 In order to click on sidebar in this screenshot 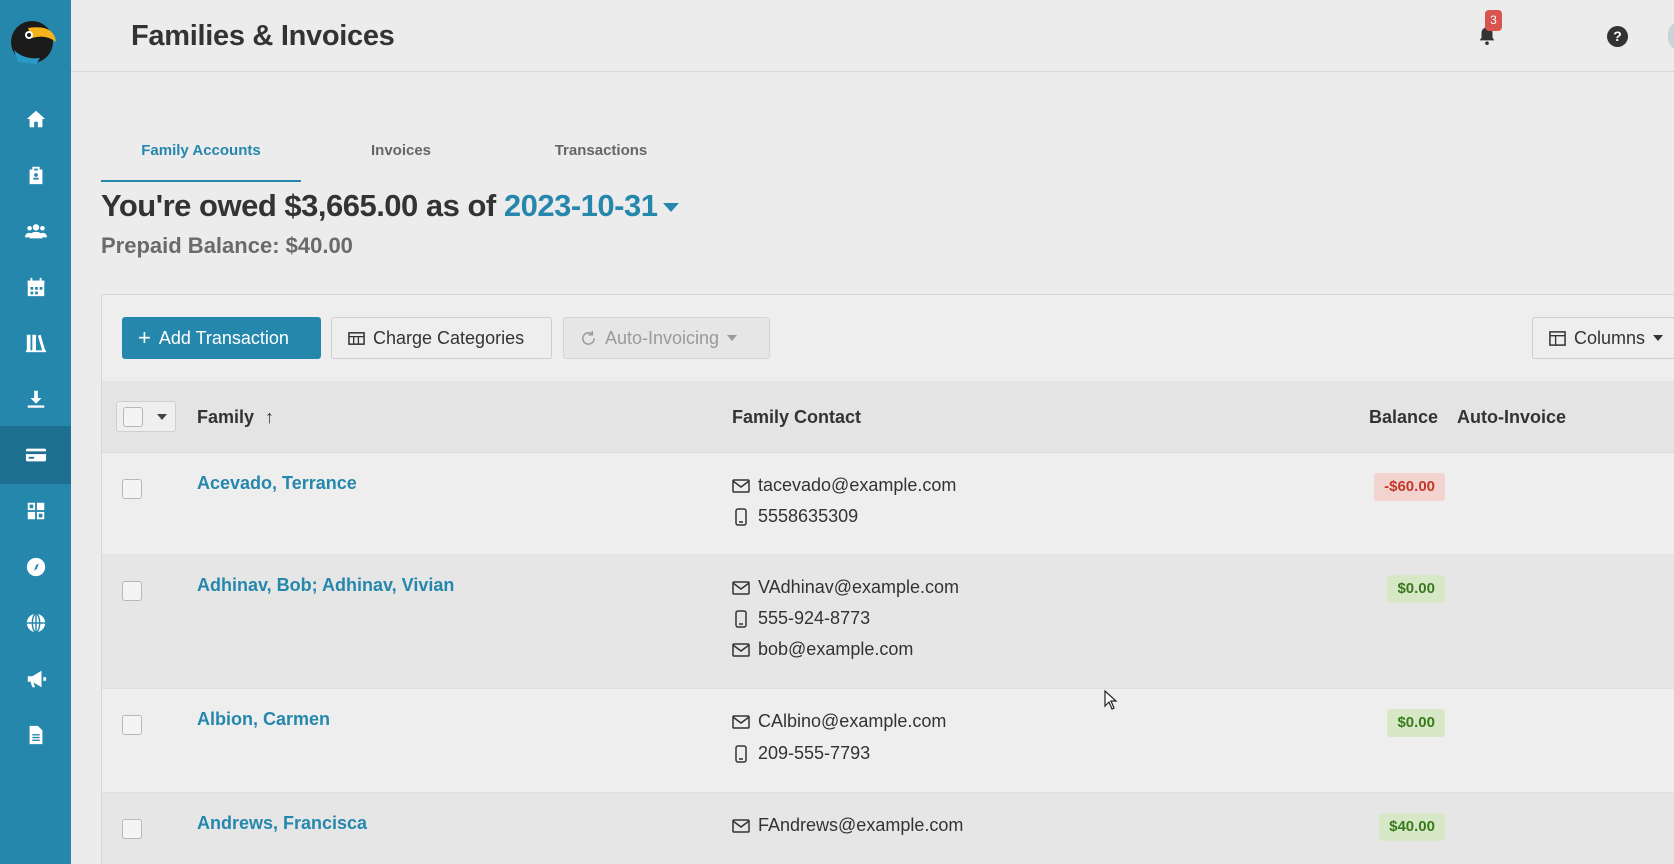, I will do `click(35, 432)`.